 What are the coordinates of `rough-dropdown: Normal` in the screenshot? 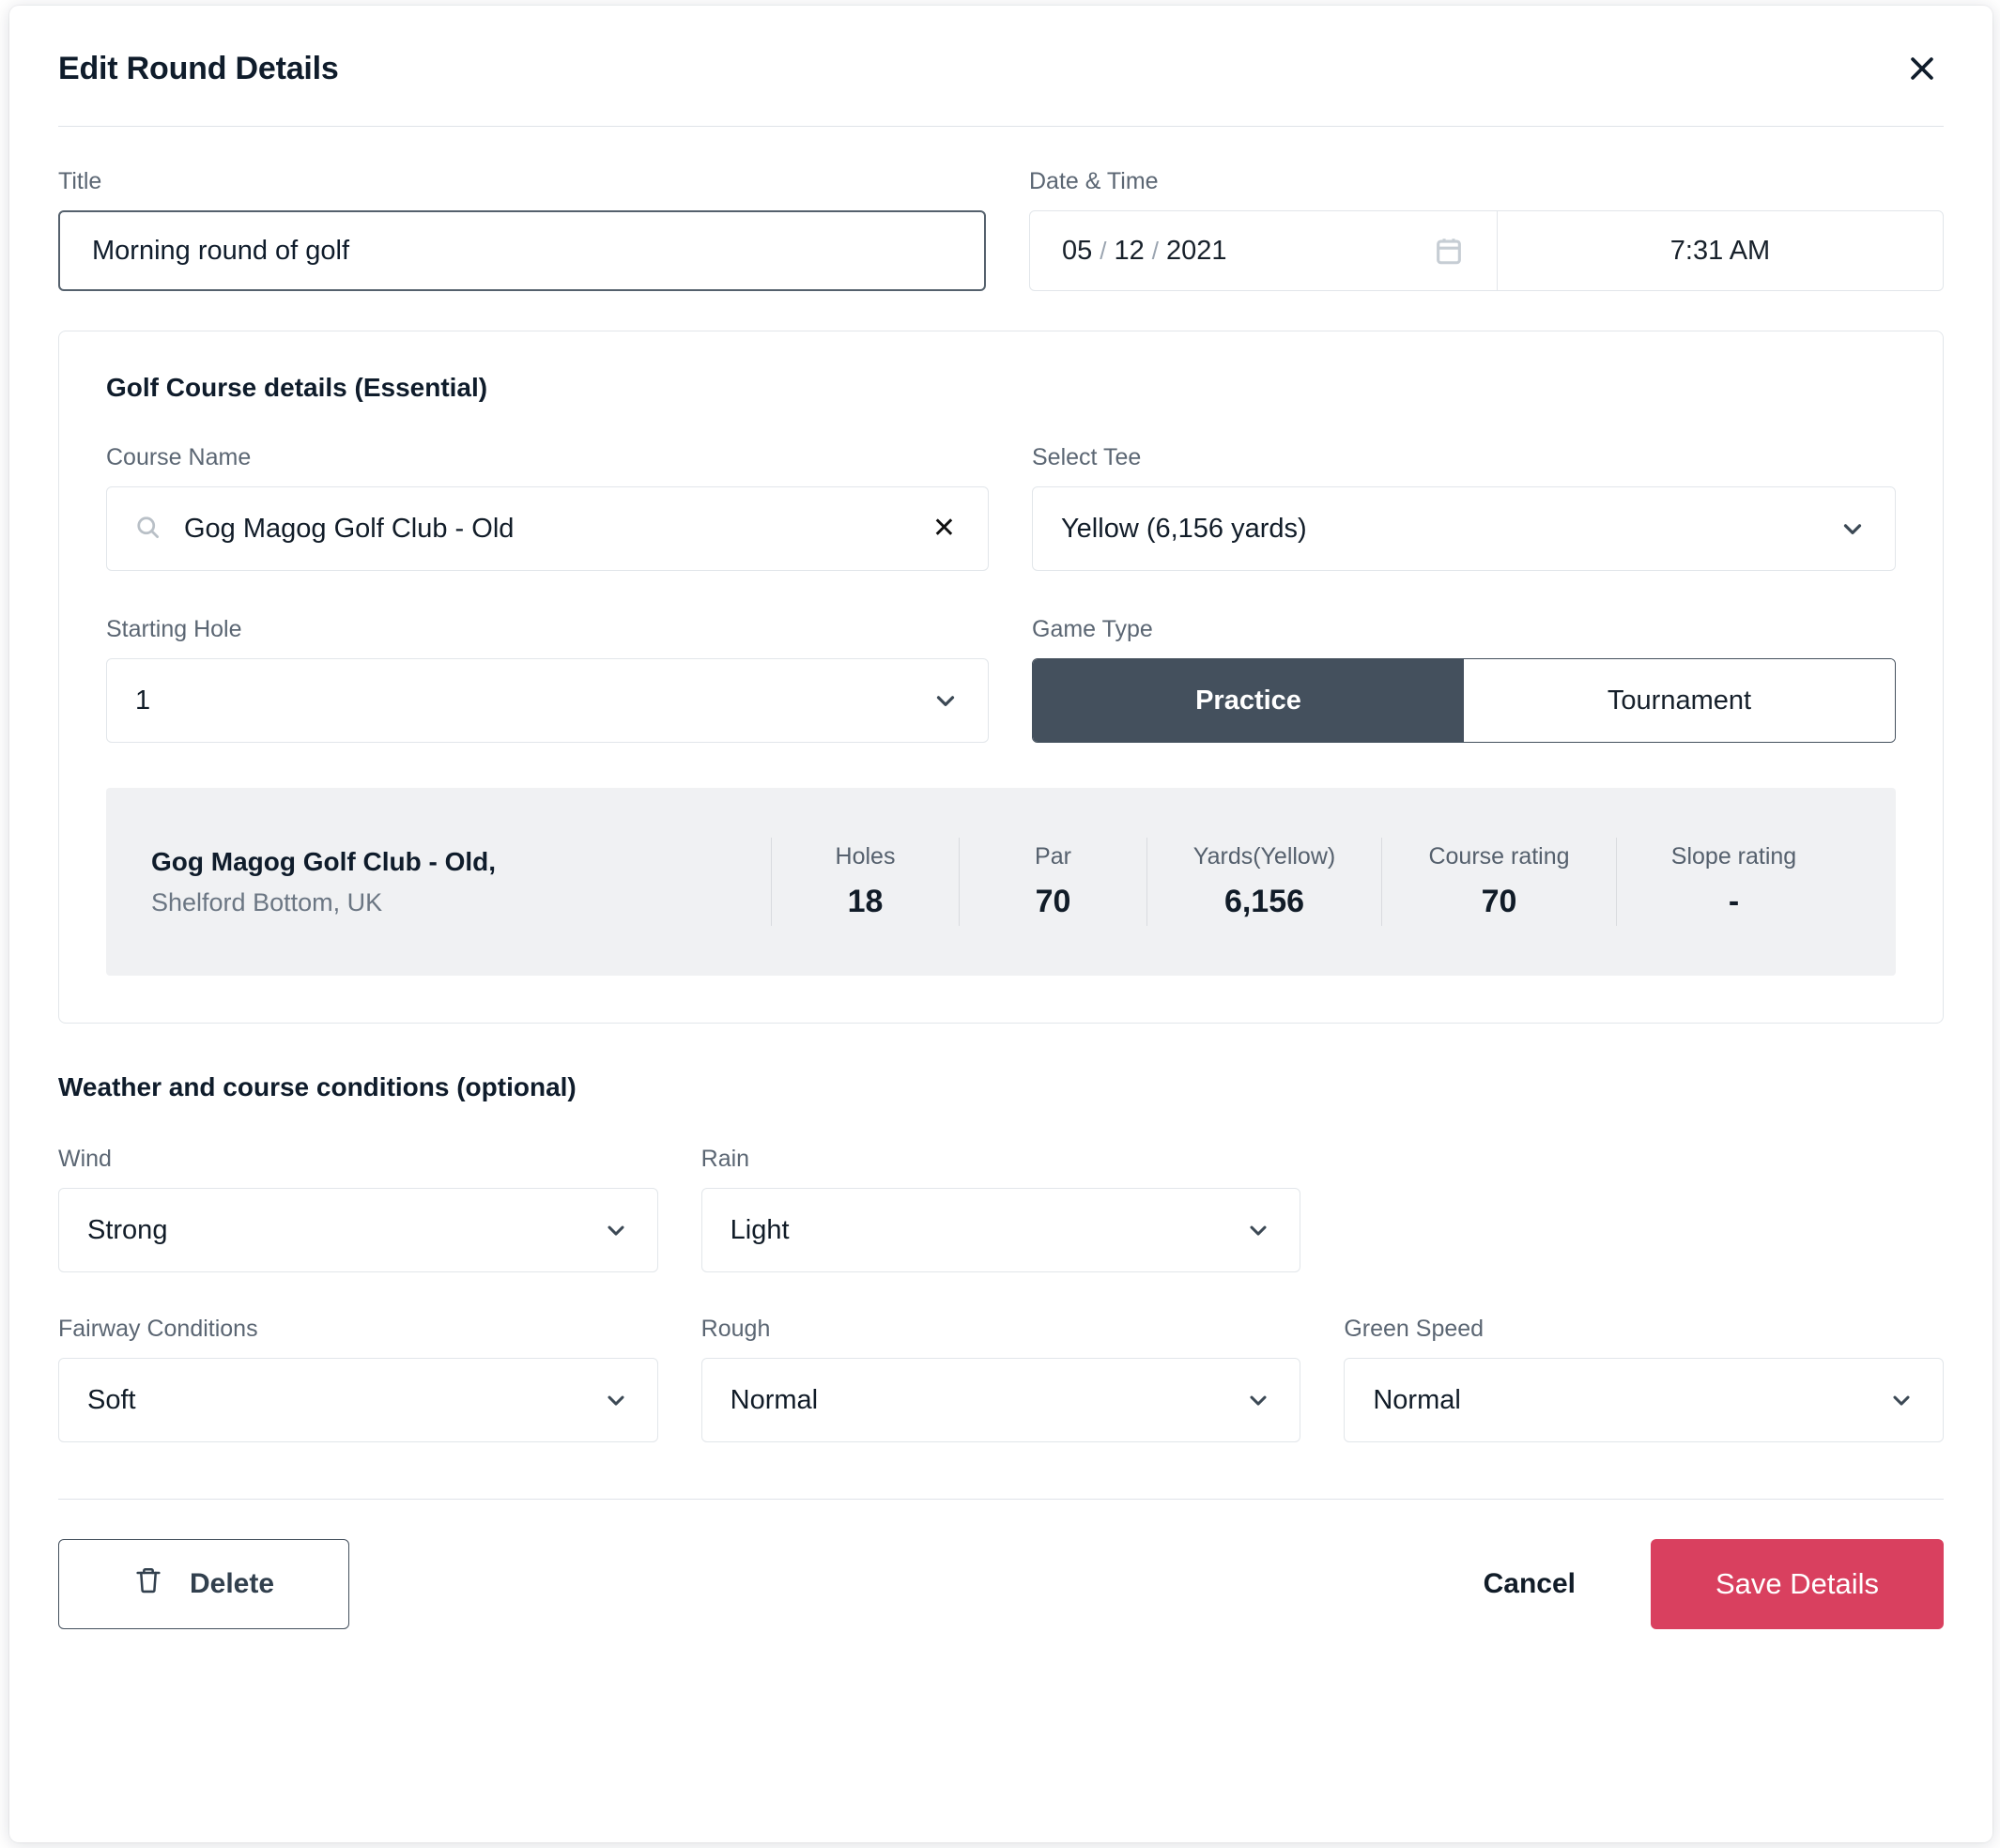 It's located at (1000, 1400).